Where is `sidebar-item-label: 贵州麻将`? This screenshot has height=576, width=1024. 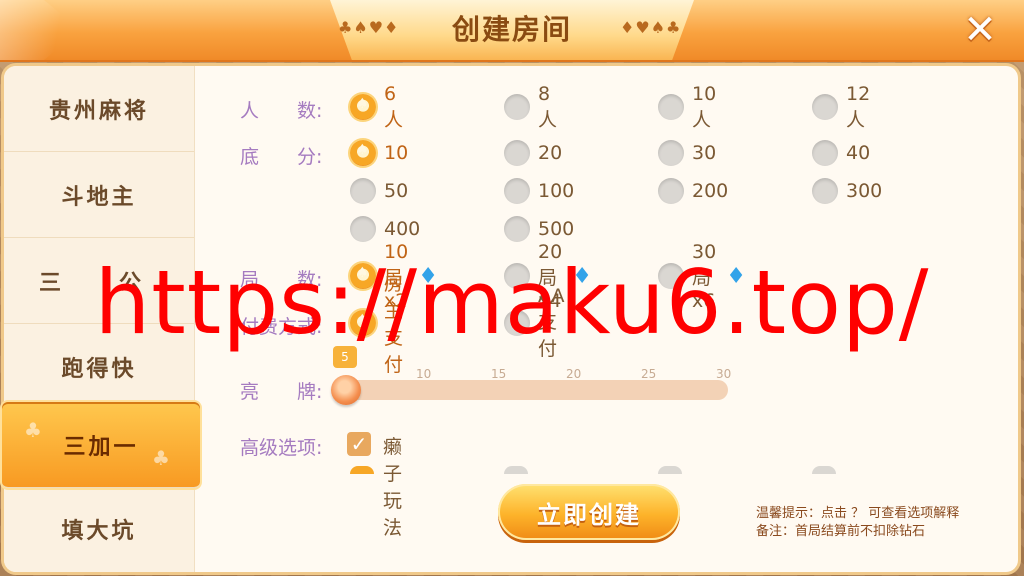
sidebar-item-label: 贵州麻将 is located at coordinates (98, 111).